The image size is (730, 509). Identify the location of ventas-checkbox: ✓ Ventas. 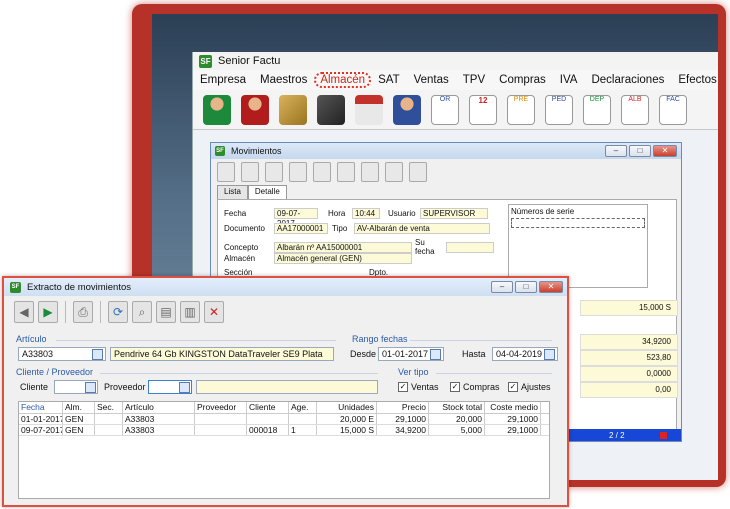
(418, 387).